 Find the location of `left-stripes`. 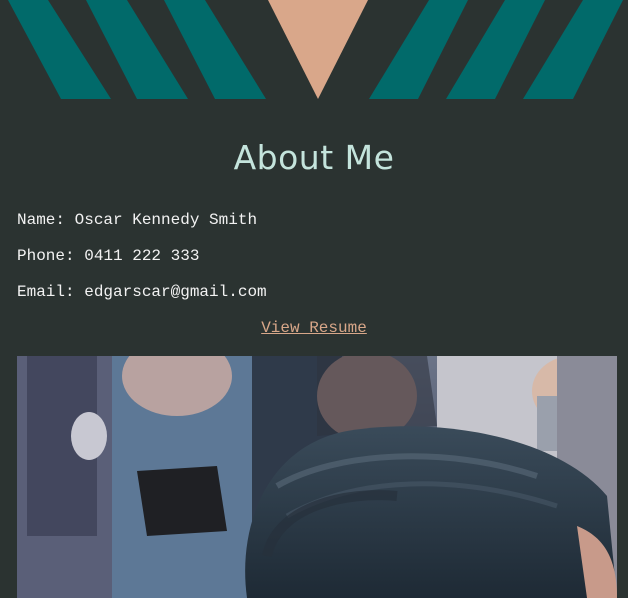

left-stripes is located at coordinates (137, 49).